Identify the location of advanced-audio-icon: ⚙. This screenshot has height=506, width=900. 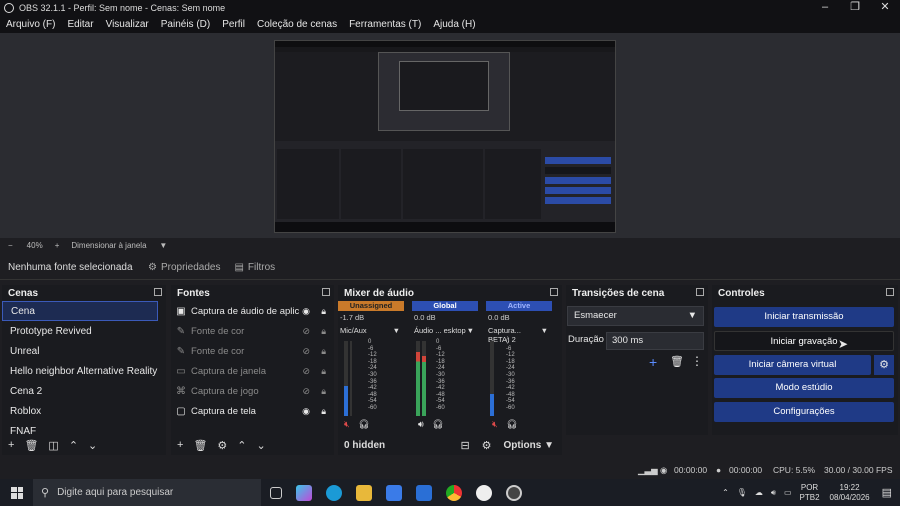
(487, 445).